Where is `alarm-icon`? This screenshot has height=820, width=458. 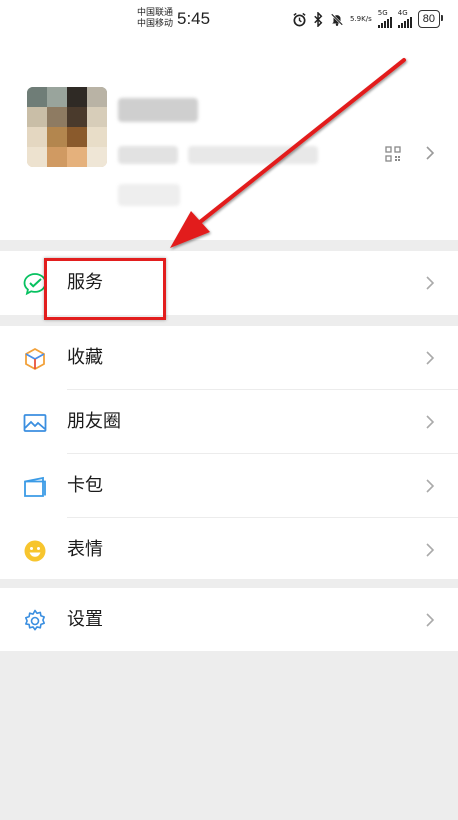 alarm-icon is located at coordinates (299, 19).